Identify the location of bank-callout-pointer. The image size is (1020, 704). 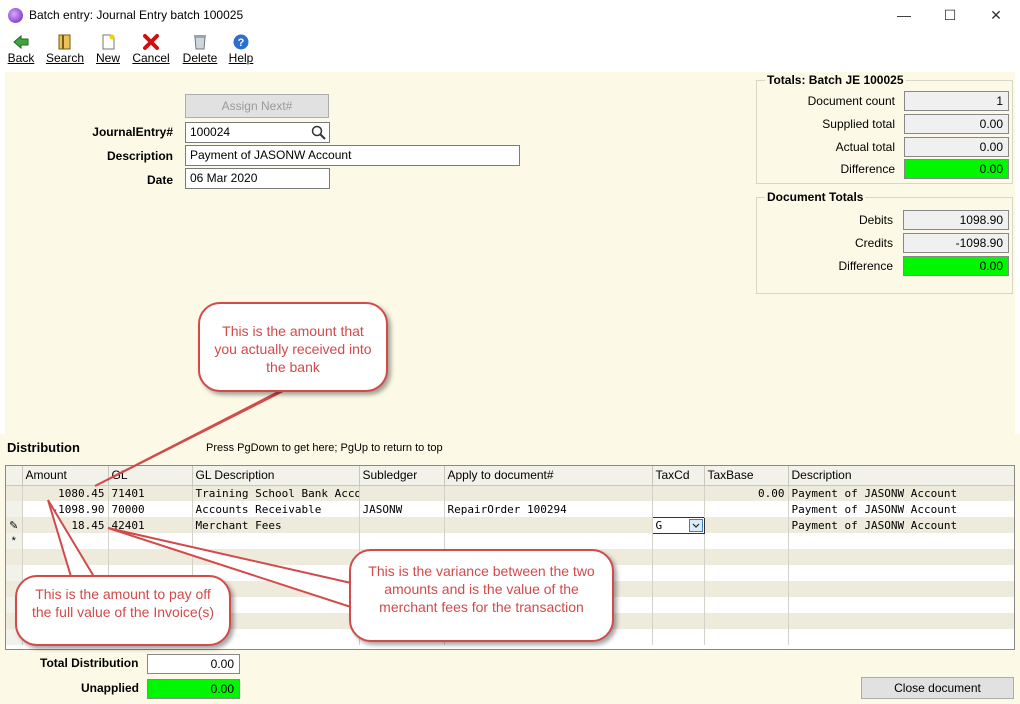
(195, 435).